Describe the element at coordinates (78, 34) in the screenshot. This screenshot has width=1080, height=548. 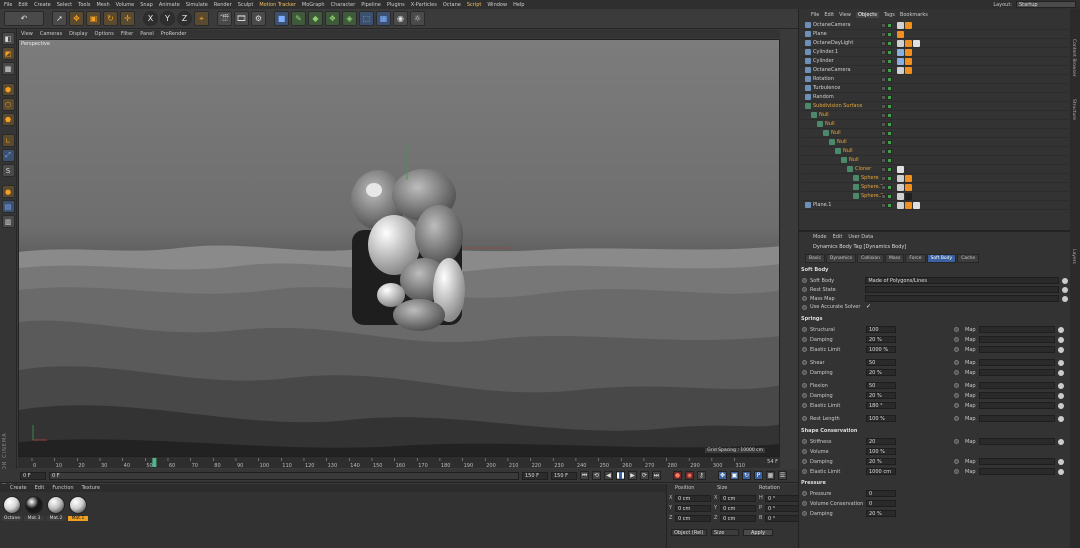
I see `viewport-menu-display: Display` at that location.